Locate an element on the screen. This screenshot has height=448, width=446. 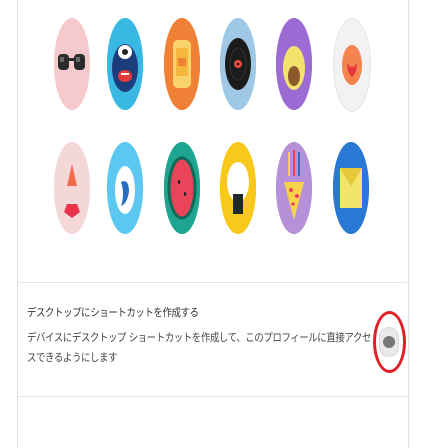
monster-icon is located at coordinates (125, 64).